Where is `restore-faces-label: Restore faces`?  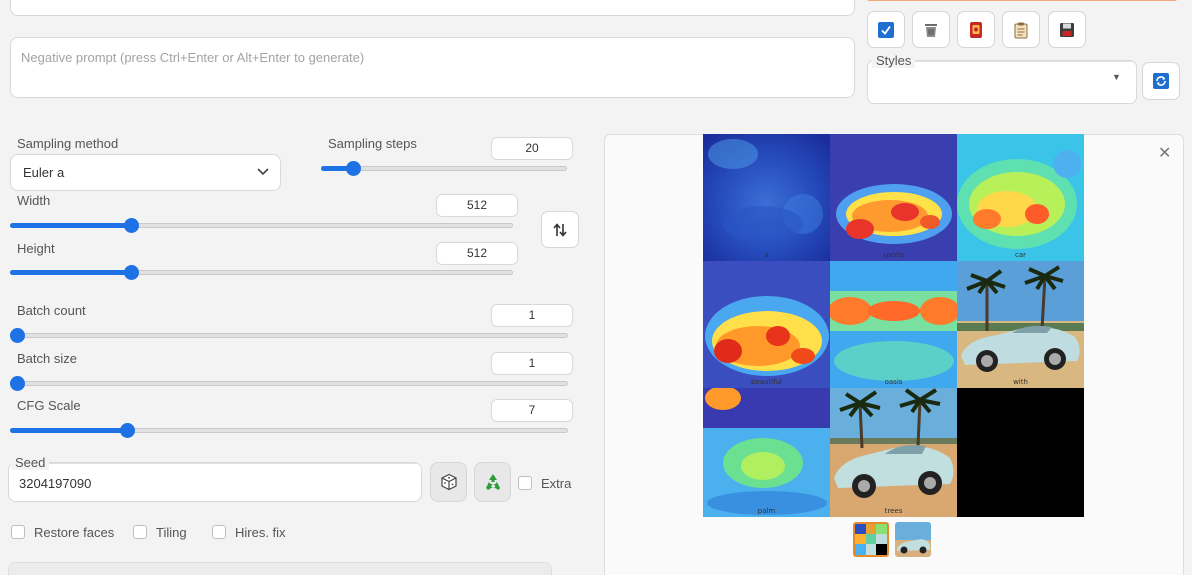
restore-faces-label: Restore faces is located at coordinates (74, 532).